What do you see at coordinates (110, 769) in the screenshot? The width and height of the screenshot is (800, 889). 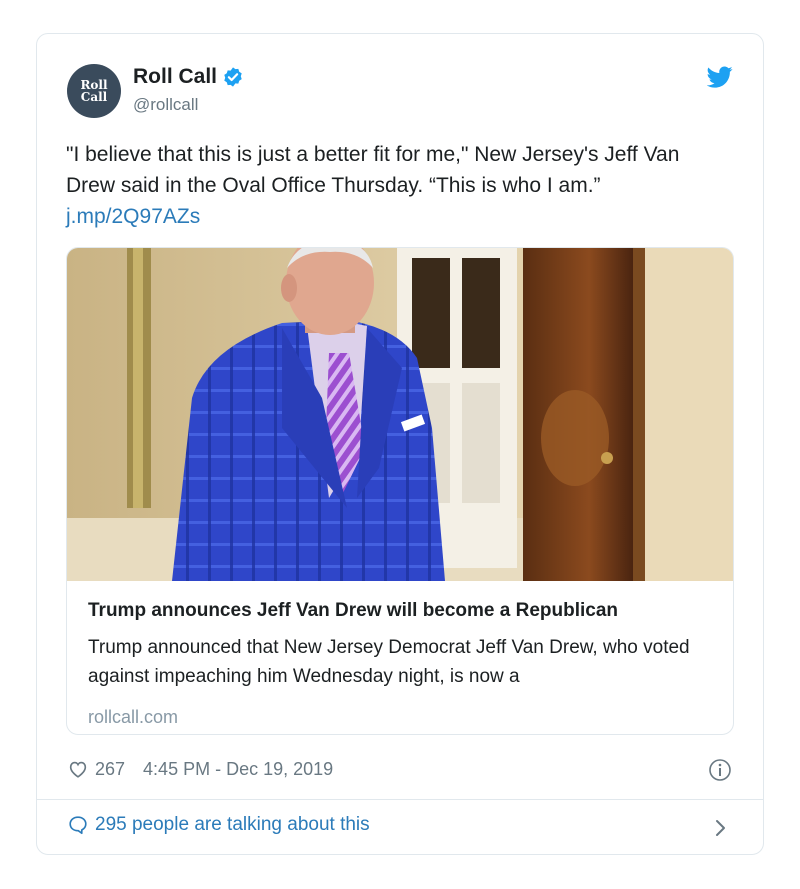 I see `like-count: 267` at bounding box center [110, 769].